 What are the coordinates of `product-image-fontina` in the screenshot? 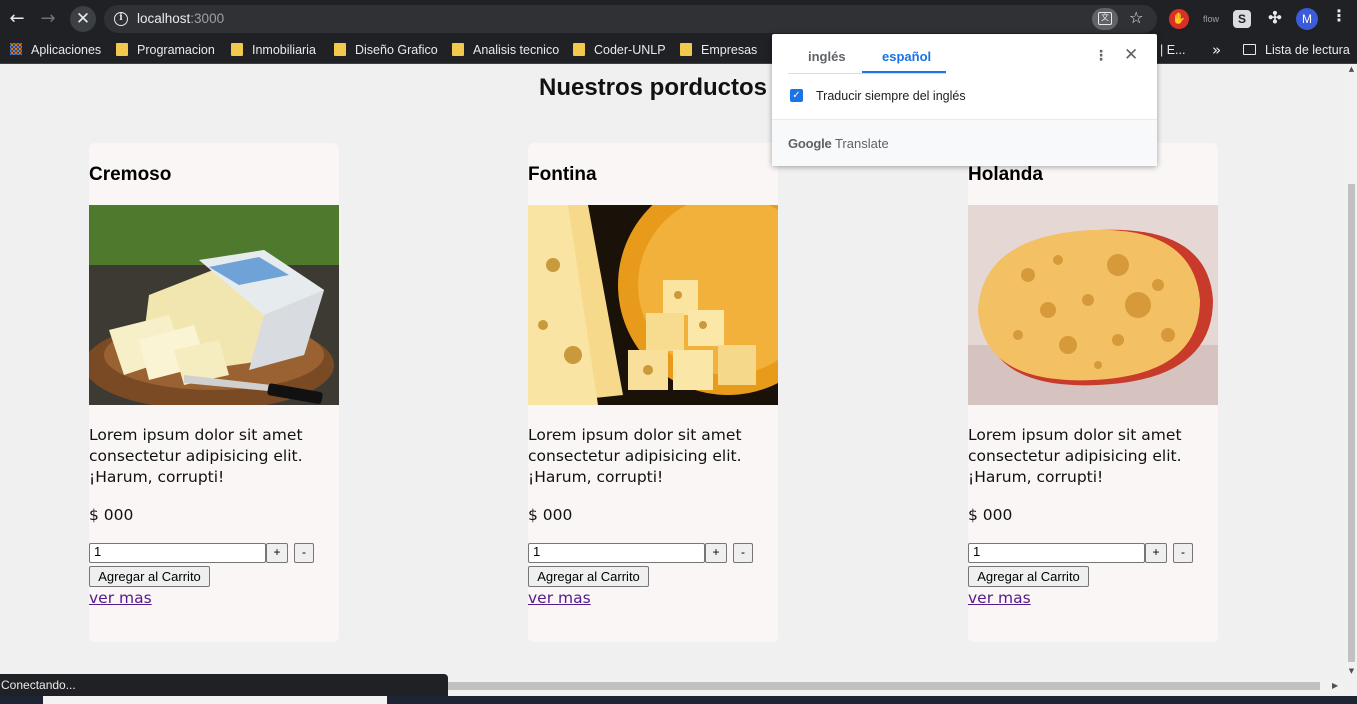 It's located at (653, 305).